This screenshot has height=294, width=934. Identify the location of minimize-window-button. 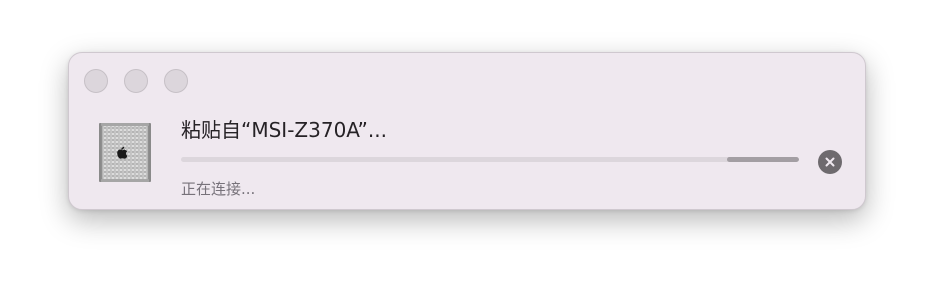
(136, 81).